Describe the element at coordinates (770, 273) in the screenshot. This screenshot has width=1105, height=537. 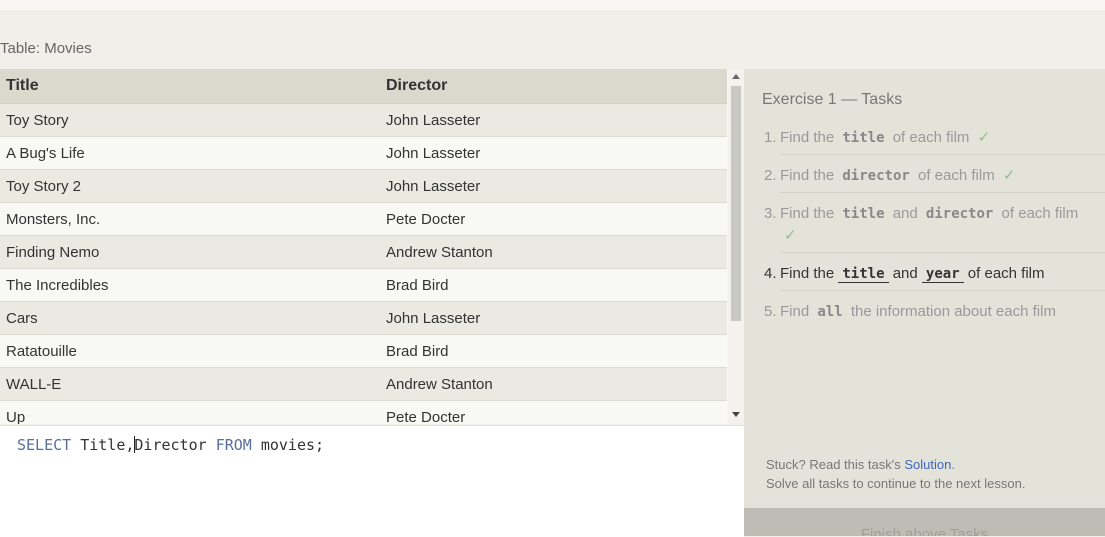
I see `task-number: 4.` at that location.